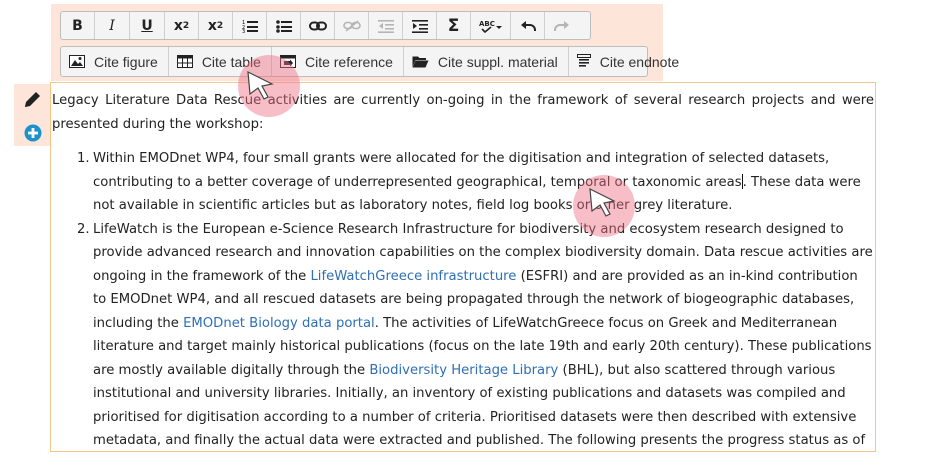 Image resolution: width=925 pixels, height=460 pixels. Describe the element at coordinates (420, 62) in the screenshot. I see `folder-open-icon` at that location.